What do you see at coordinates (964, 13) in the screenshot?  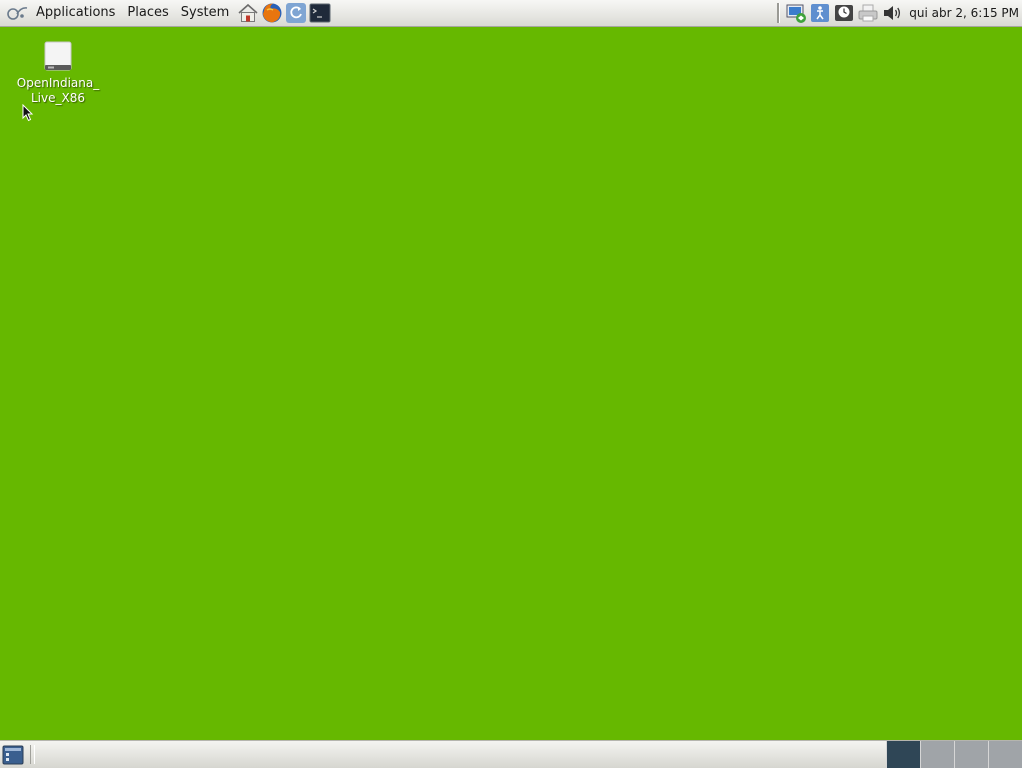 I see `panel-clock: qui abr 2, 6:15 PM` at bounding box center [964, 13].